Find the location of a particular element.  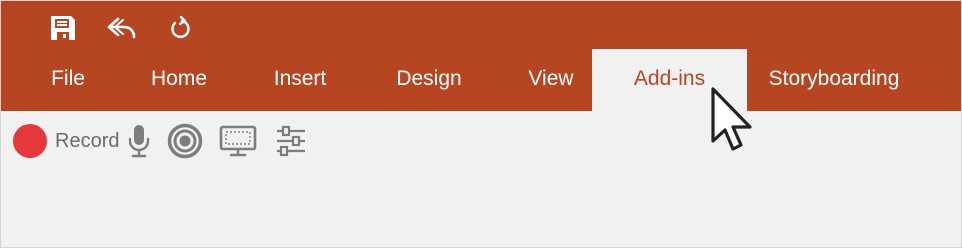

sliders-icon is located at coordinates (291, 141).